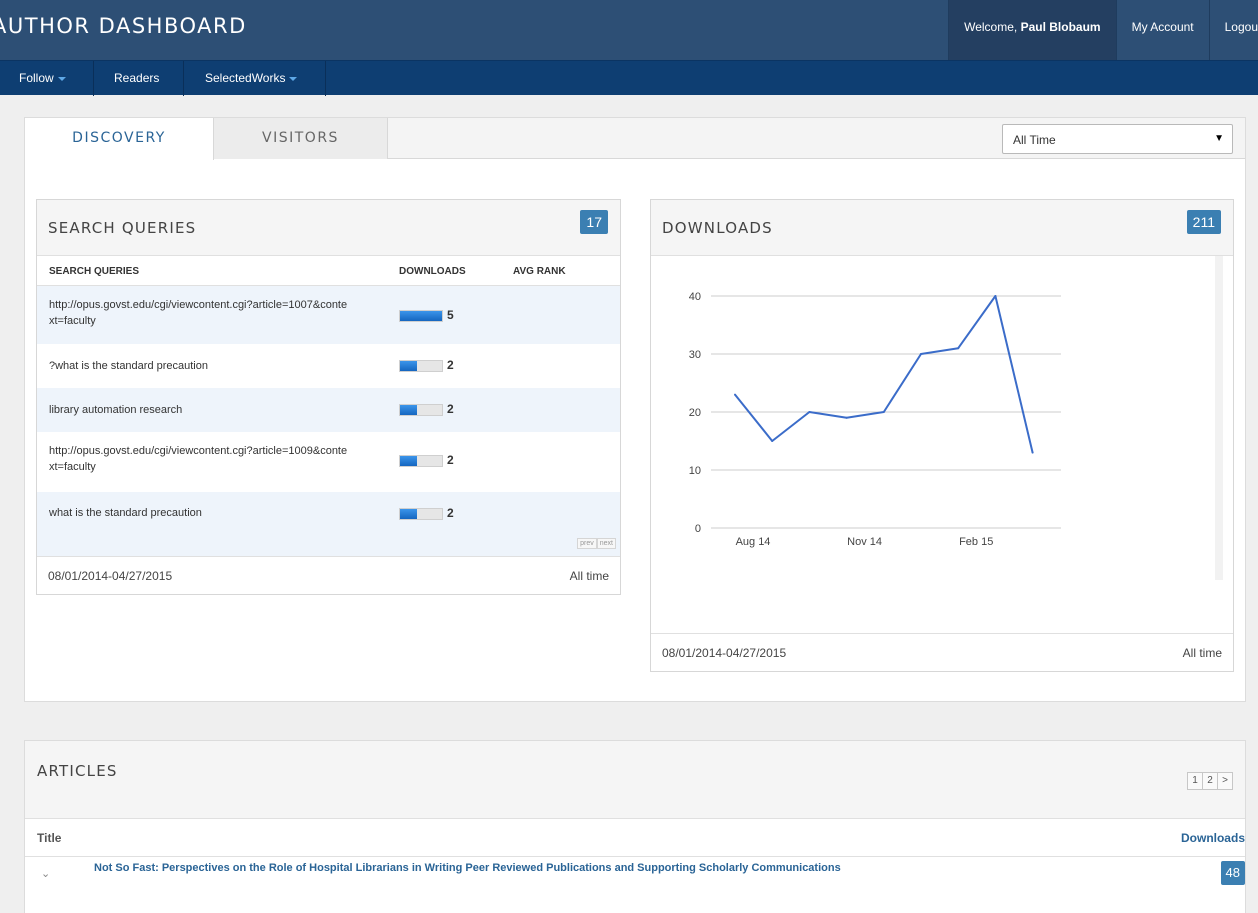 This screenshot has width=1258, height=913. What do you see at coordinates (119, 139) in the screenshot?
I see `tab-discovery: DISCOVERY` at bounding box center [119, 139].